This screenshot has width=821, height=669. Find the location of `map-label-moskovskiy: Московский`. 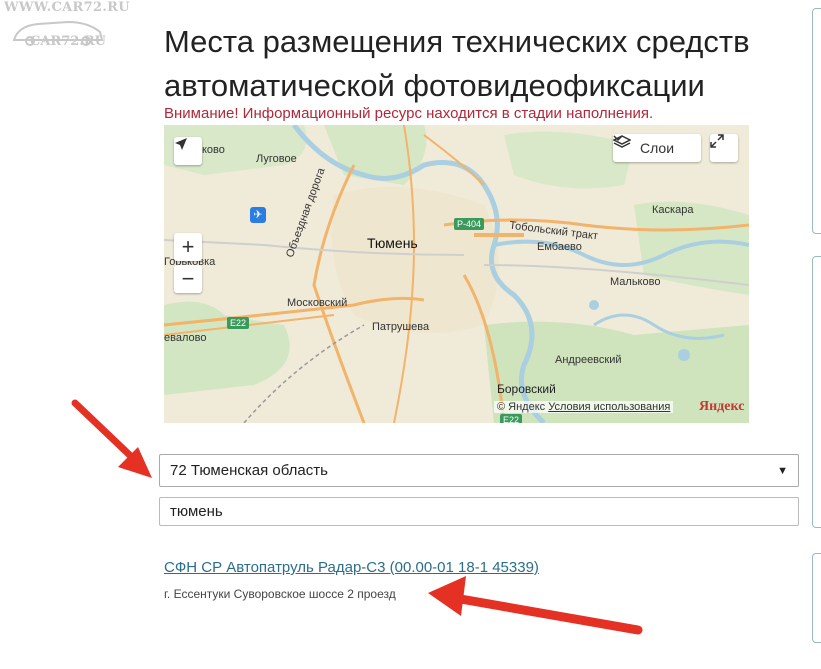

map-label-moskovskiy: Московский is located at coordinates (317, 303).